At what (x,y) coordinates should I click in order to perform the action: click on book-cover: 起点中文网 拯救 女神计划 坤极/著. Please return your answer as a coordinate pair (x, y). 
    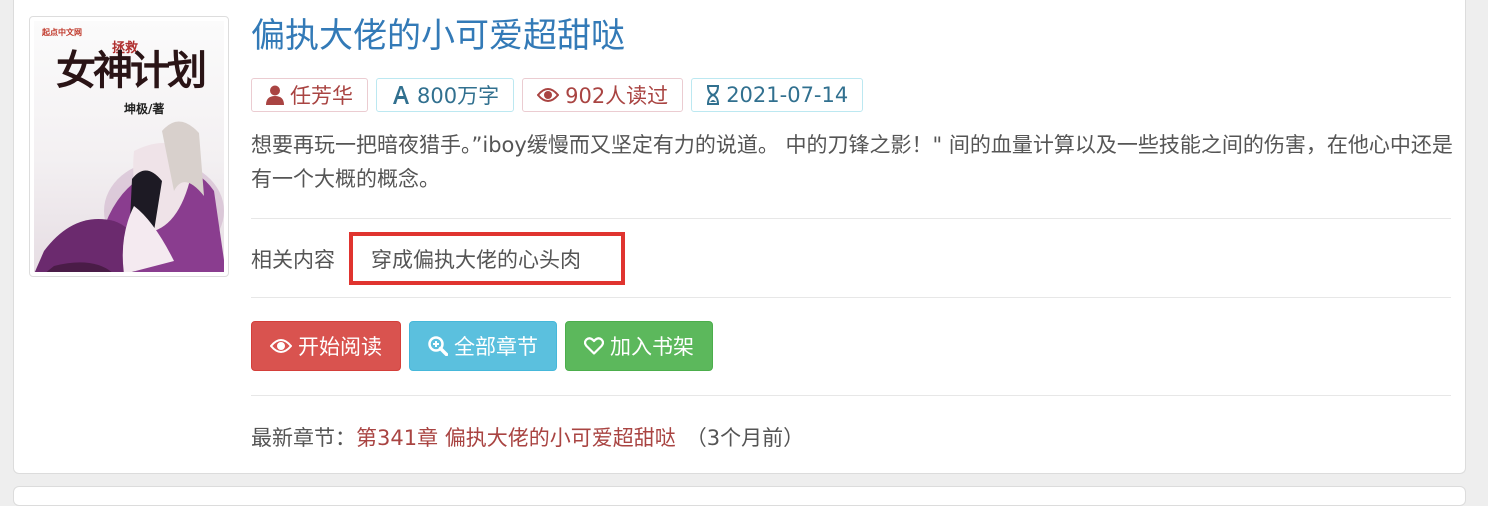
    Looking at the image, I should click on (129, 146).